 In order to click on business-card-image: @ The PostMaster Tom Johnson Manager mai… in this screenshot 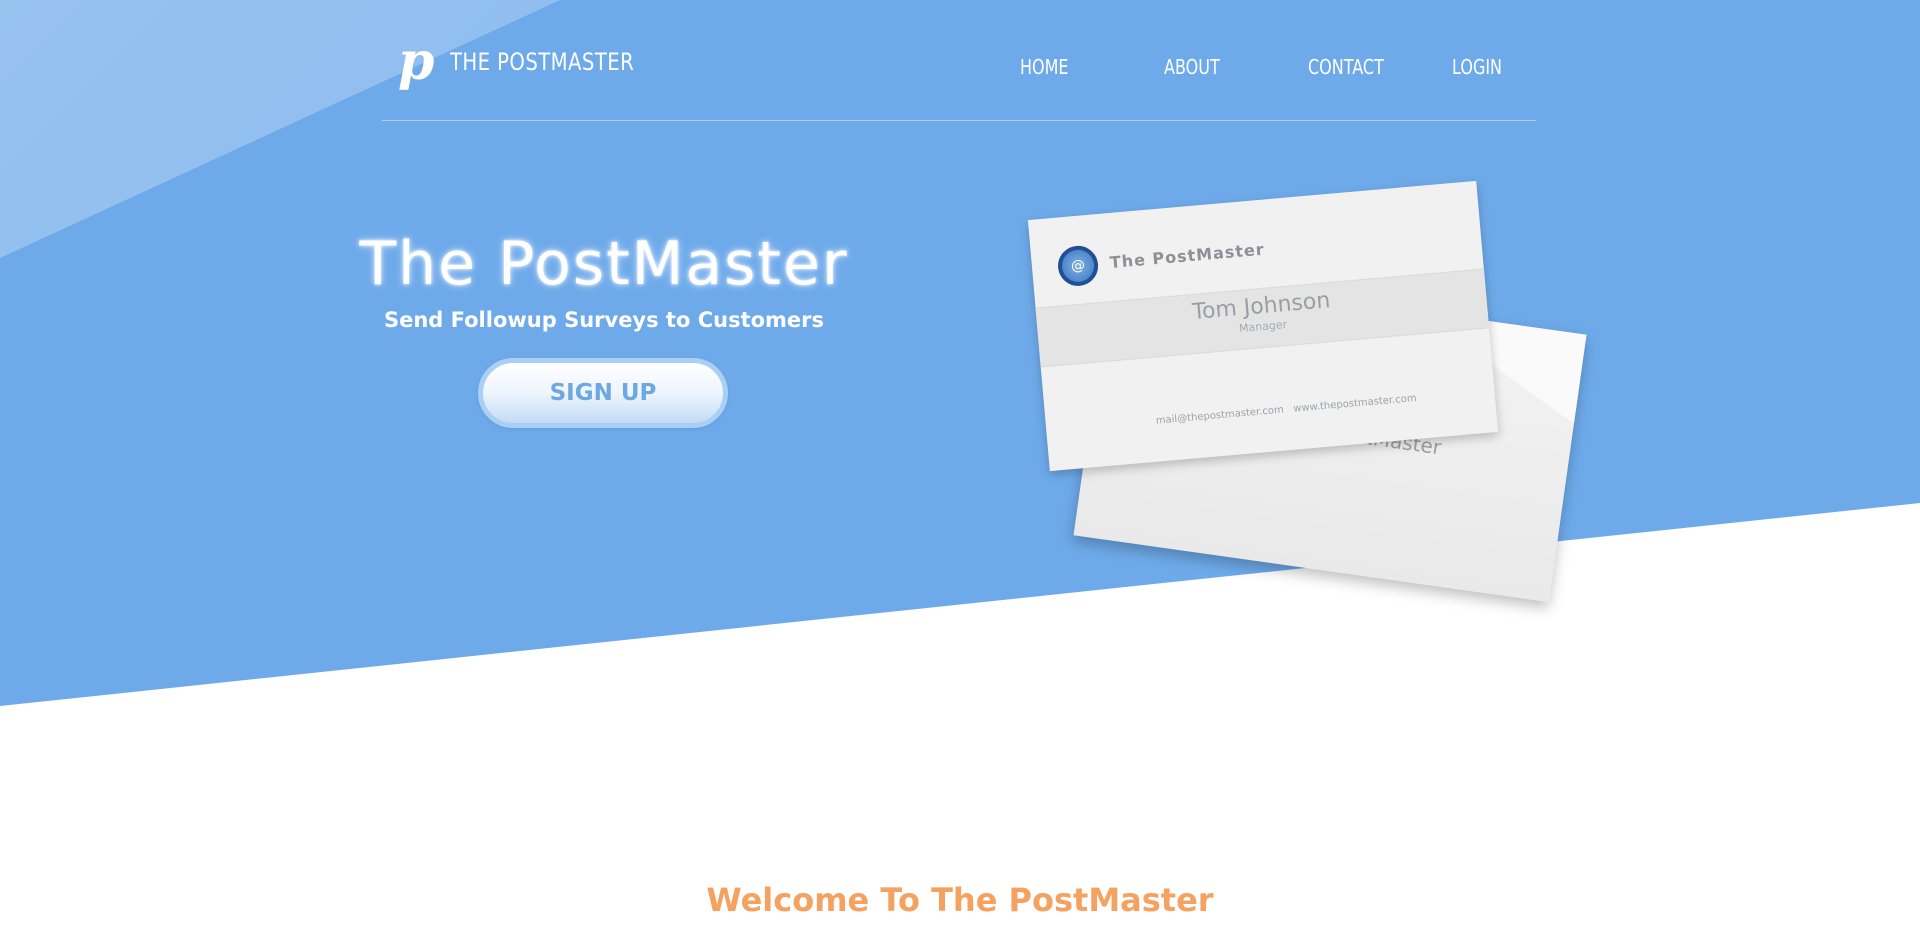, I will do `click(1263, 326)`.